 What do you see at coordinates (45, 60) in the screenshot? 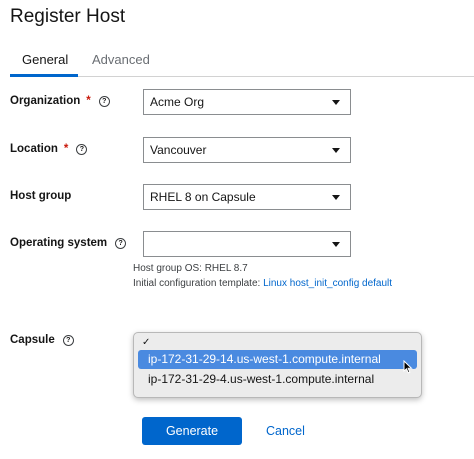
I see `tab-general: General` at bounding box center [45, 60].